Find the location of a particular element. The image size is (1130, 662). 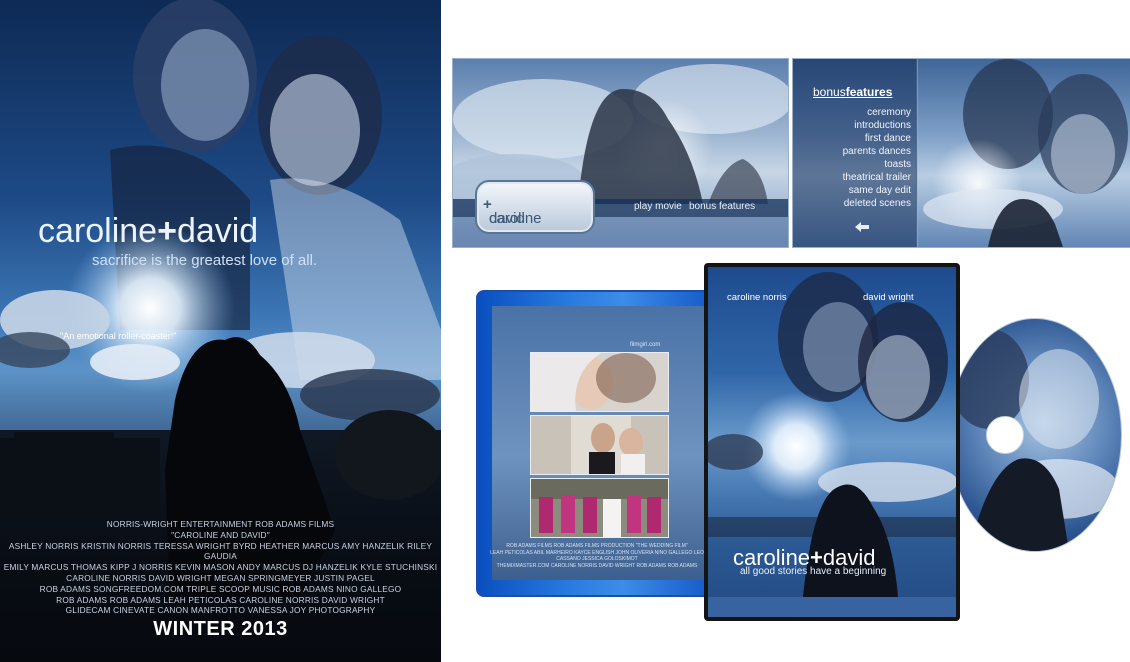

menu-item-same-day-edit: same day edit is located at coordinates (852, 190).